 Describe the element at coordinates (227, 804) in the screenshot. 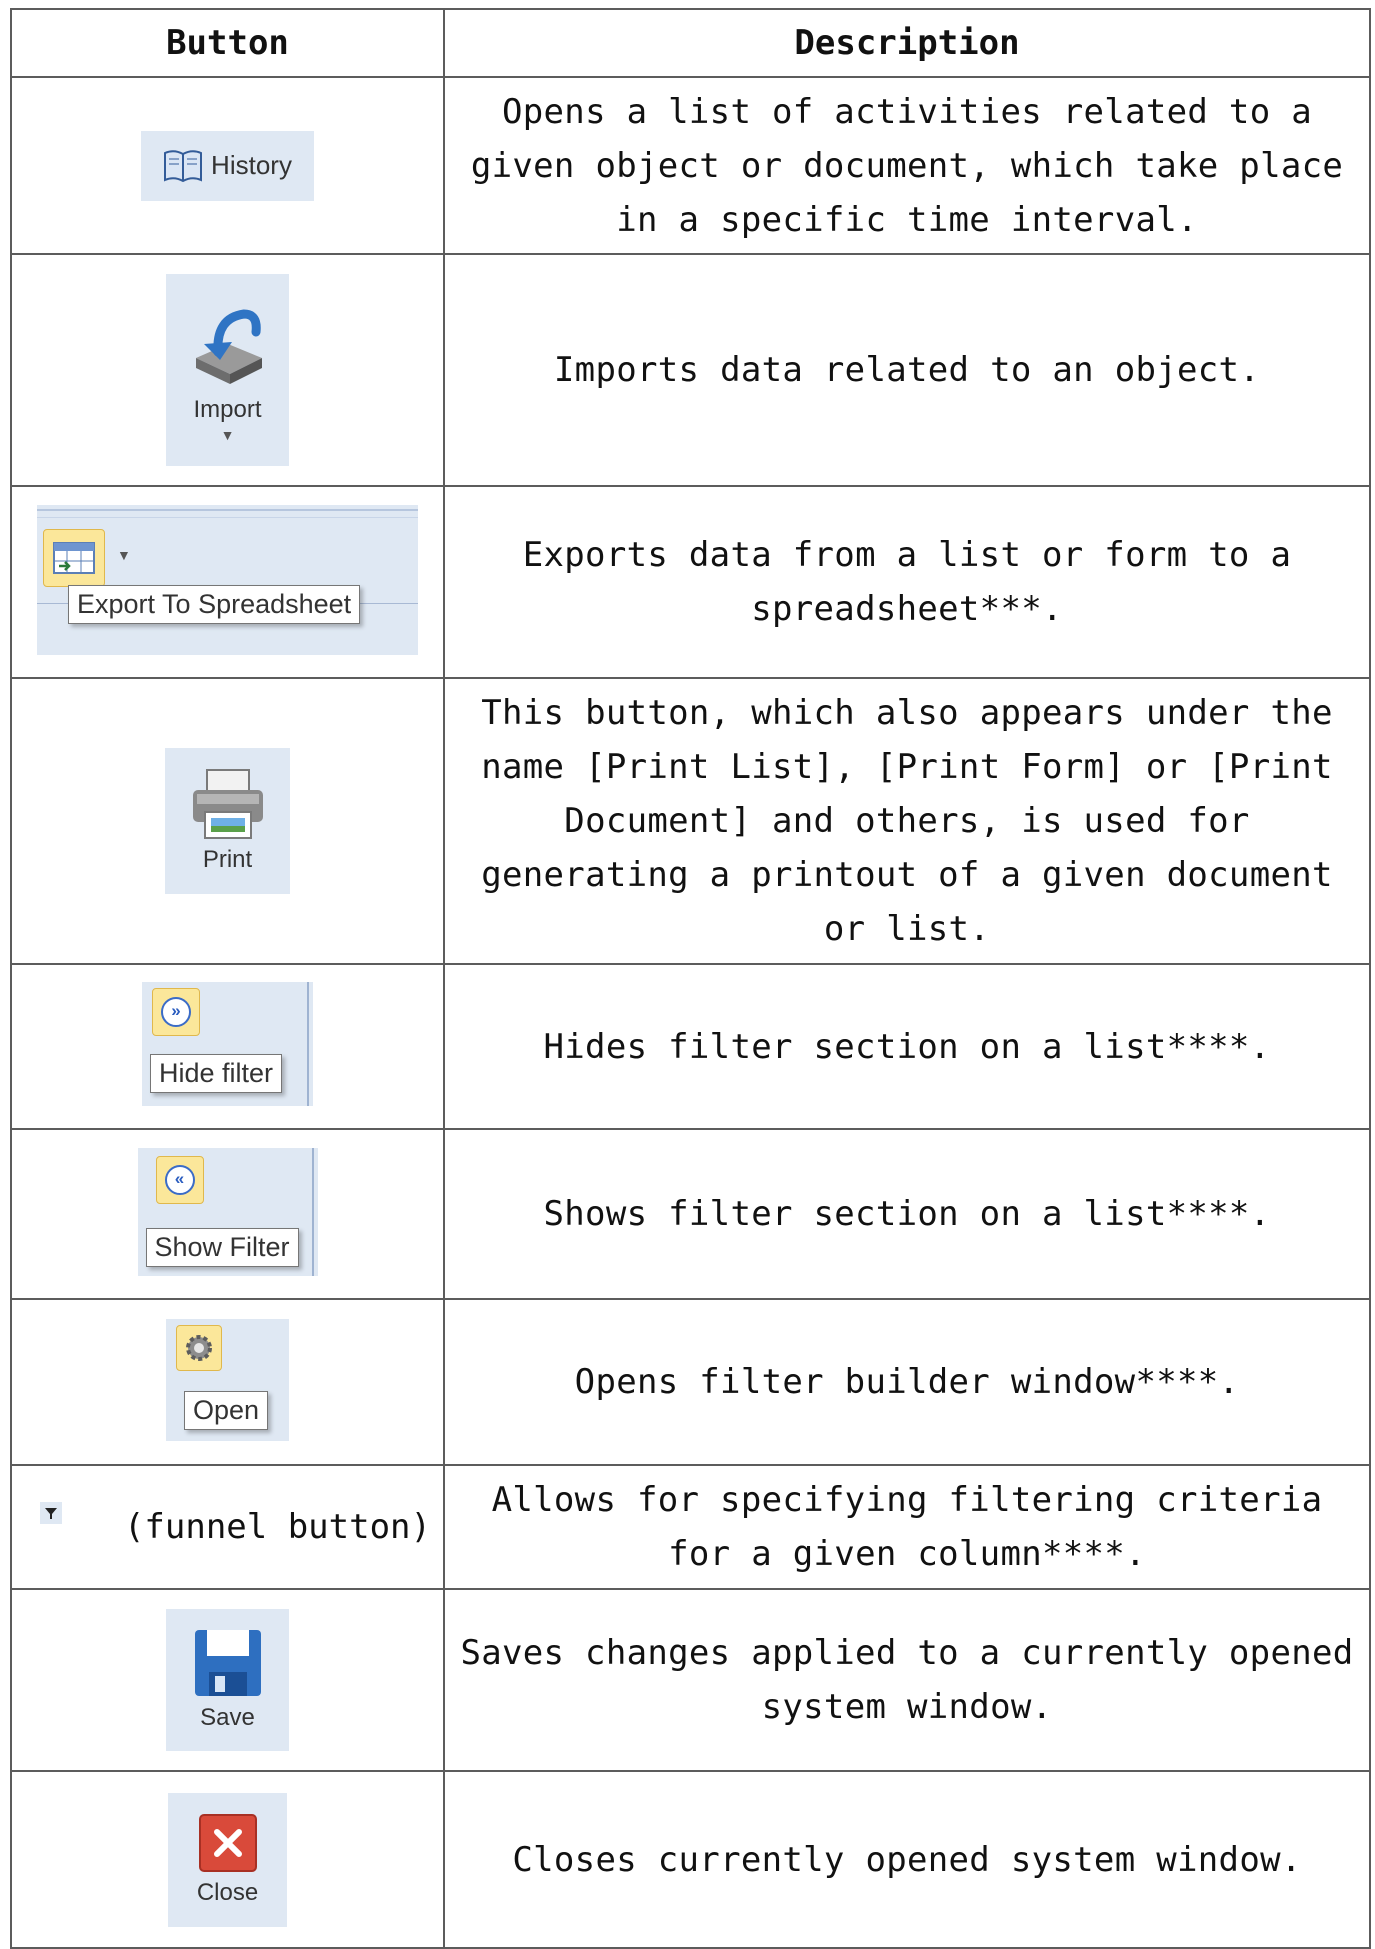

I see `printer-icon` at that location.